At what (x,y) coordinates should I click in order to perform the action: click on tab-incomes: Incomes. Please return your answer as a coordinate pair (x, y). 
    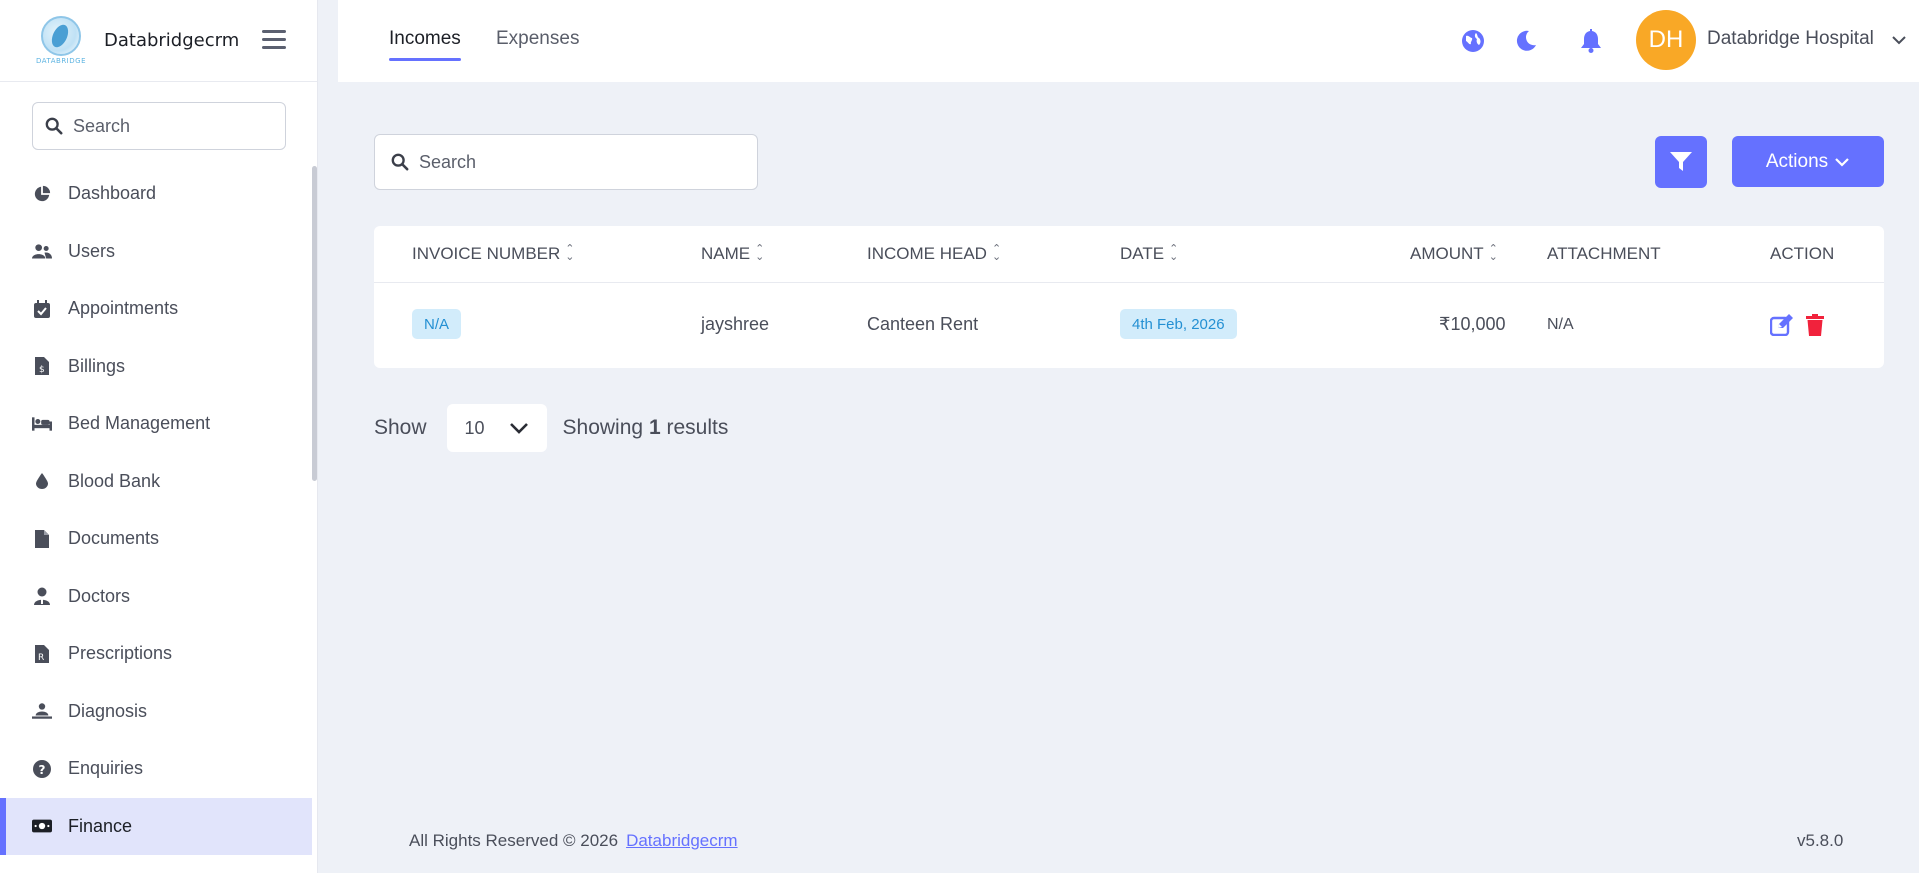
    Looking at the image, I should click on (425, 44).